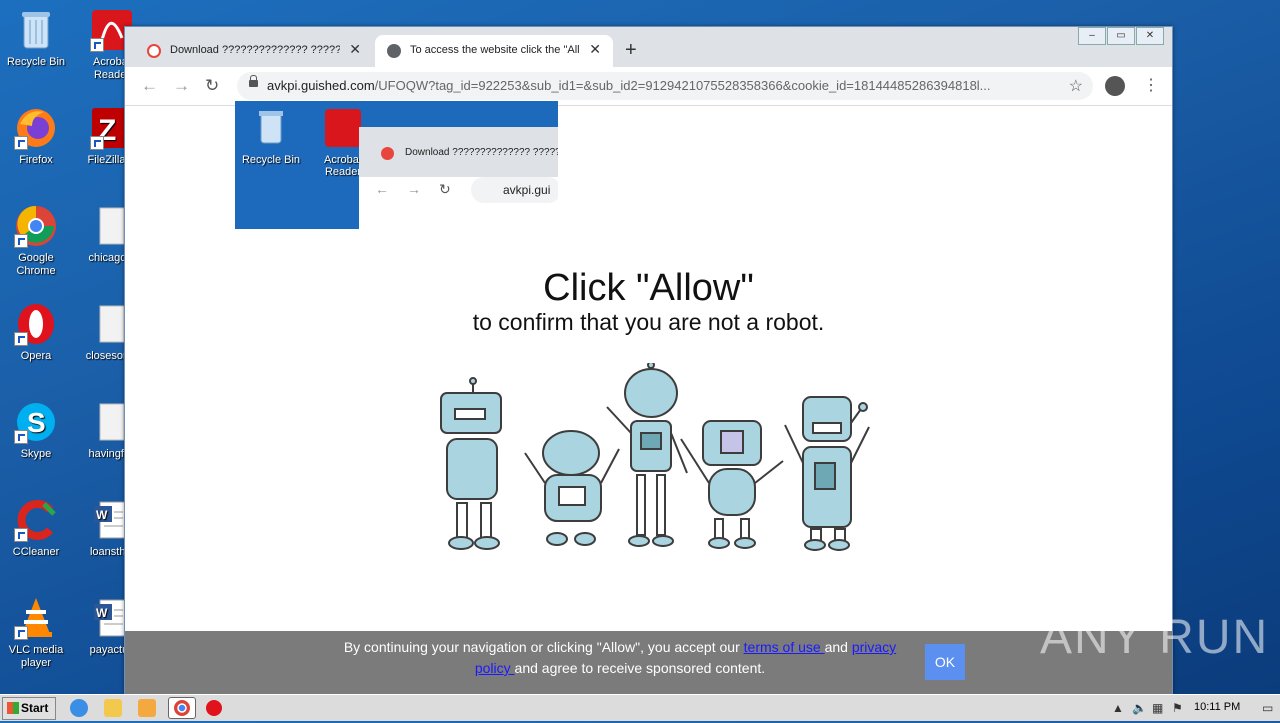 The image size is (1280, 723). What do you see at coordinates (36, 454) in the screenshot?
I see `desktop-icon-label: Skype` at bounding box center [36, 454].